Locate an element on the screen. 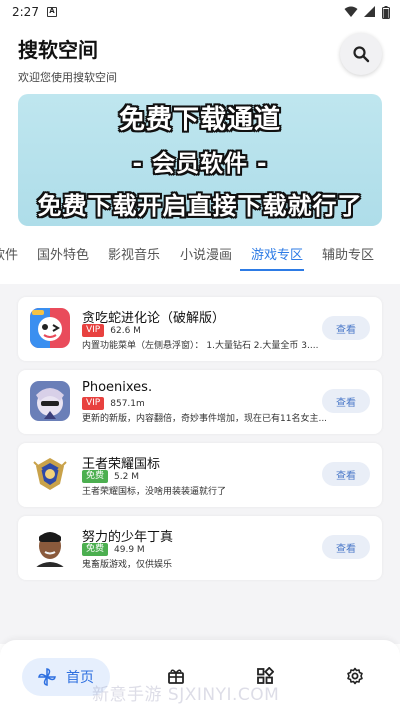 The height and width of the screenshot is (711, 400). tab-video-music: 影视音乐 is located at coordinates (134, 259).